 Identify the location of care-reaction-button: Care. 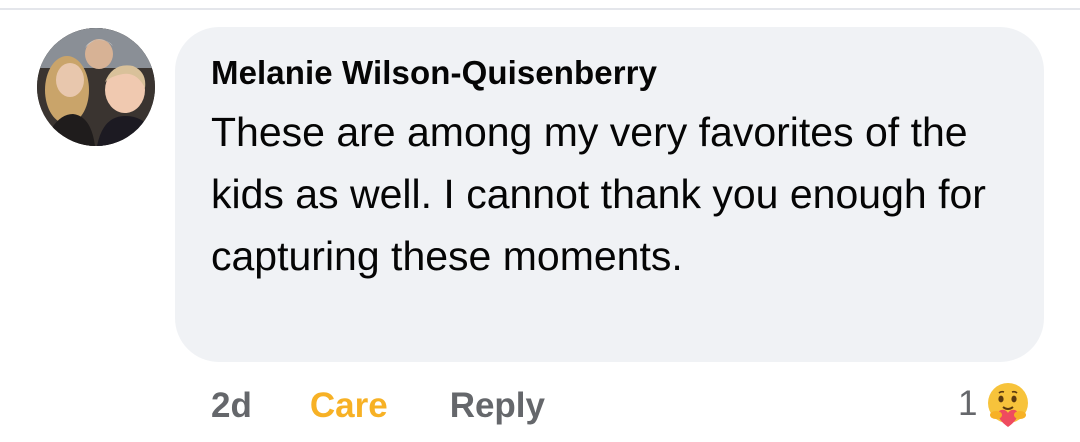
(349, 406).